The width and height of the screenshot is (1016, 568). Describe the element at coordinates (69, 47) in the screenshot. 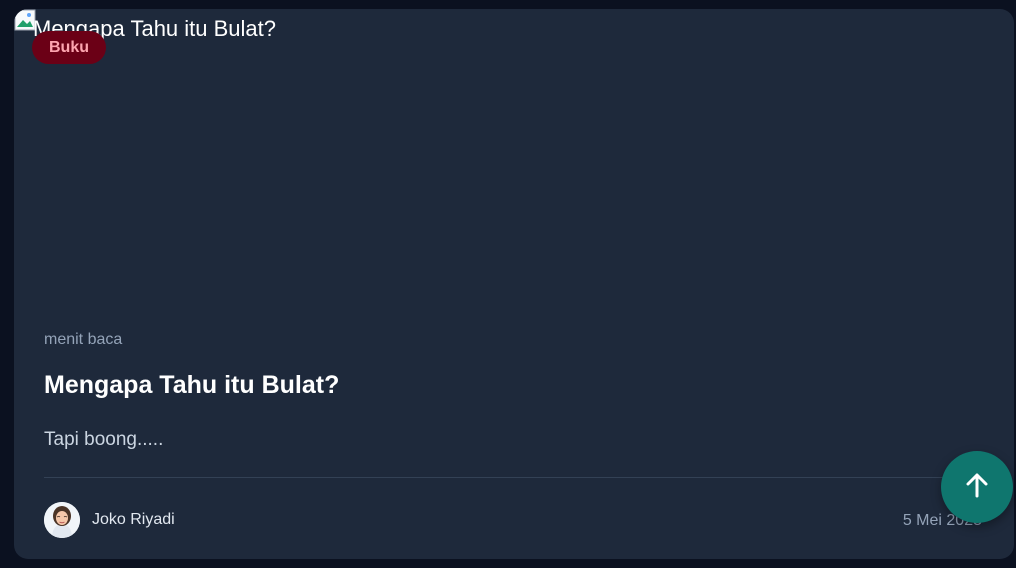

I see `category-badge: Buku` at that location.